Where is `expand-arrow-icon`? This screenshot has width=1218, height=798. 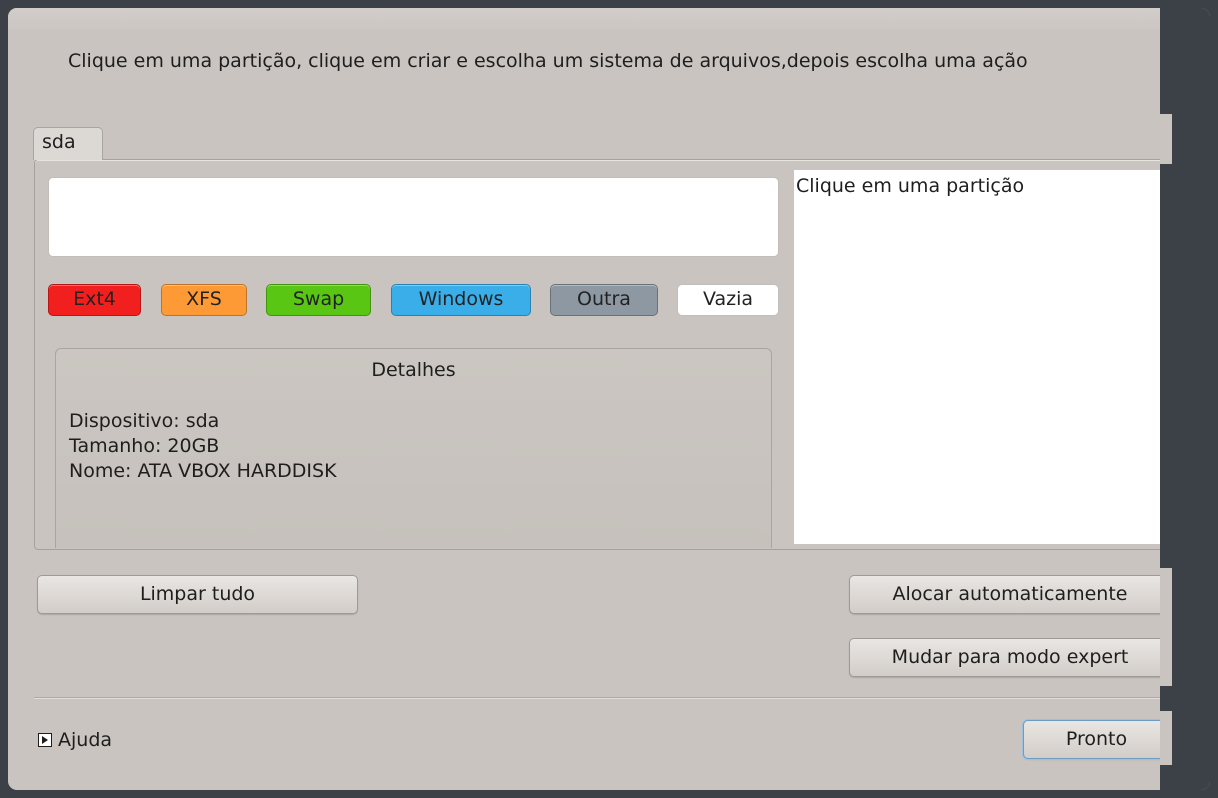 expand-arrow-icon is located at coordinates (45, 740).